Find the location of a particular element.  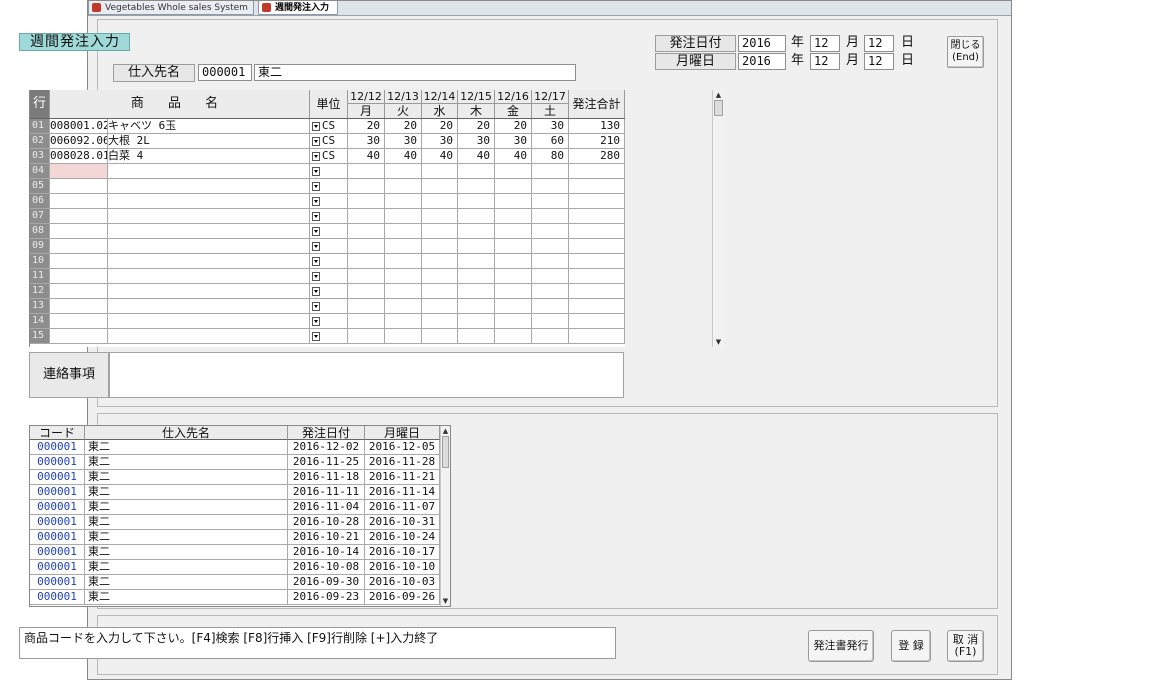

qty-cell: 80 is located at coordinates (550, 156).